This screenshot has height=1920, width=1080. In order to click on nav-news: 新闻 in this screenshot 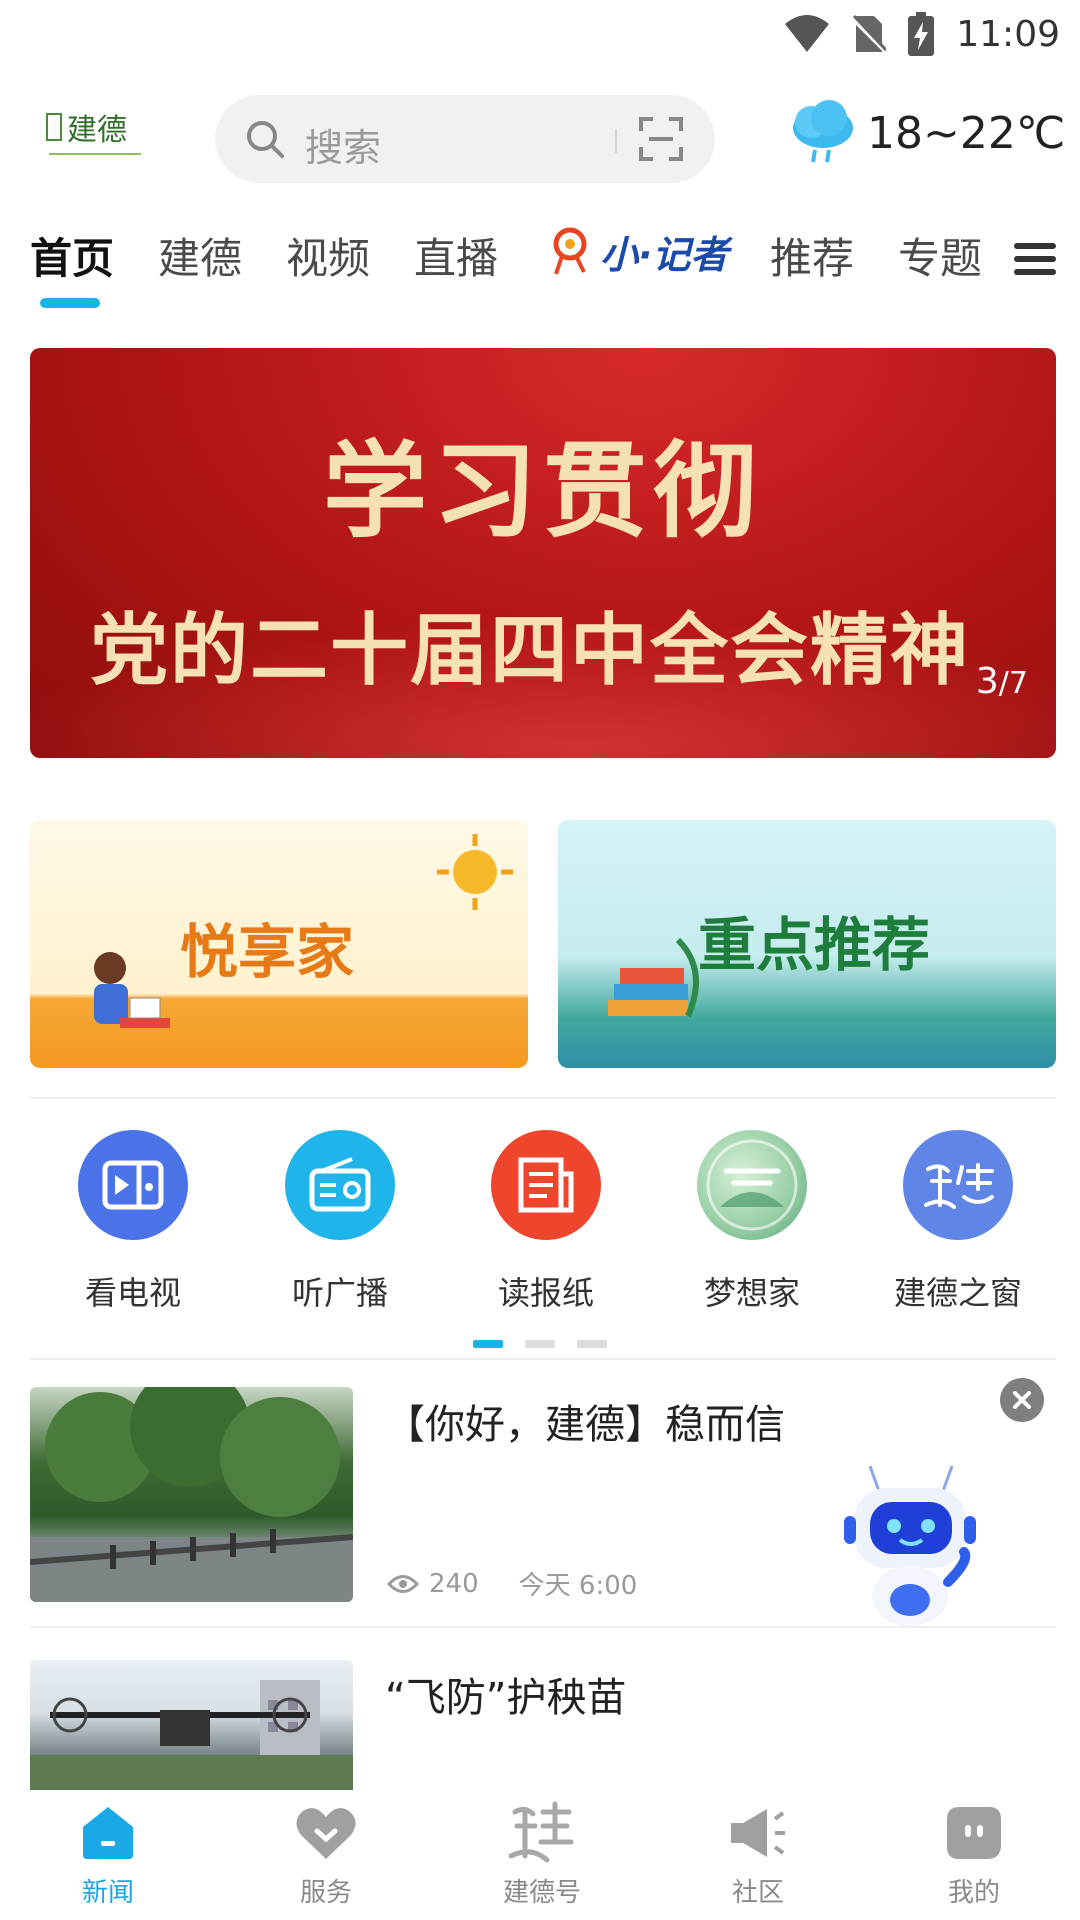, I will do `click(108, 1854)`.